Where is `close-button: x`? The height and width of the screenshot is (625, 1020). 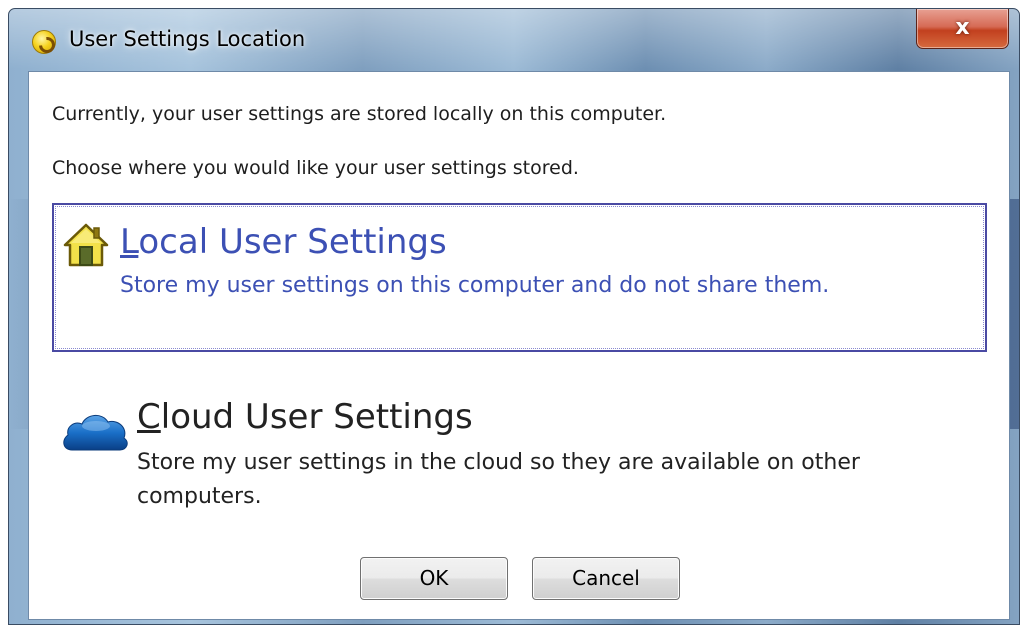 close-button: x is located at coordinates (962, 29).